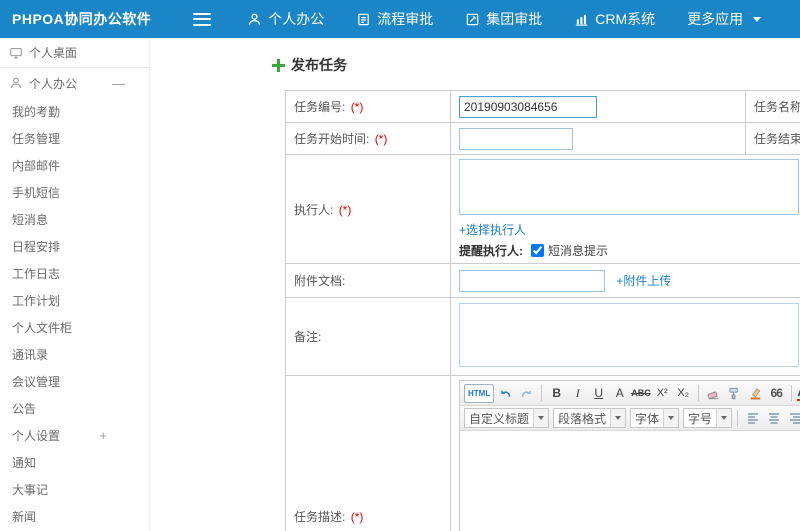  What do you see at coordinates (74, 273) in the screenshot?
I see `sidebar-item: 工作日志` at bounding box center [74, 273].